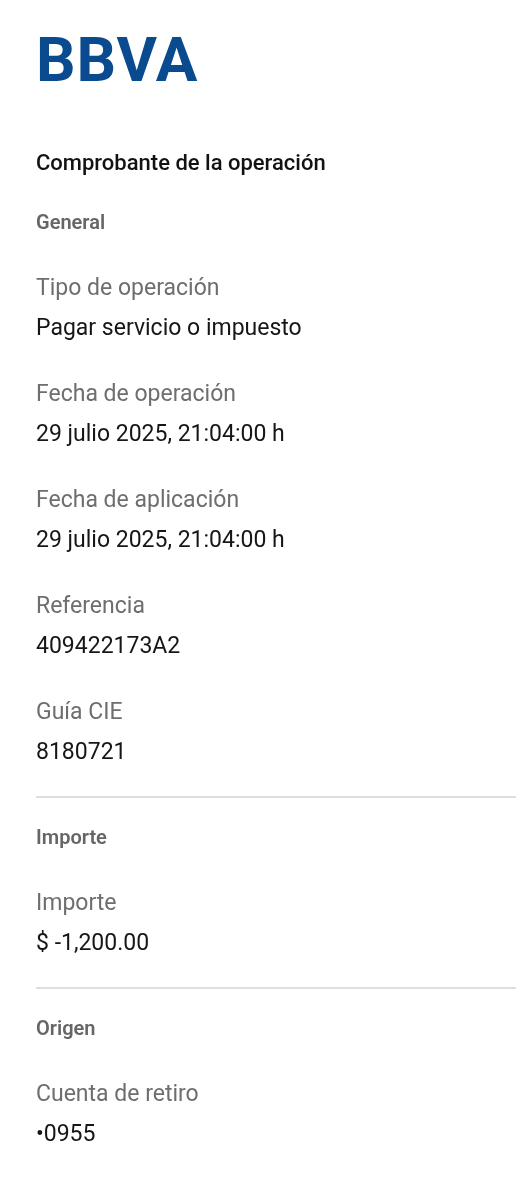 The image size is (528, 1196). Describe the element at coordinates (169, 328) in the screenshot. I see `field-value: Pagar servicio o impuesto` at that location.